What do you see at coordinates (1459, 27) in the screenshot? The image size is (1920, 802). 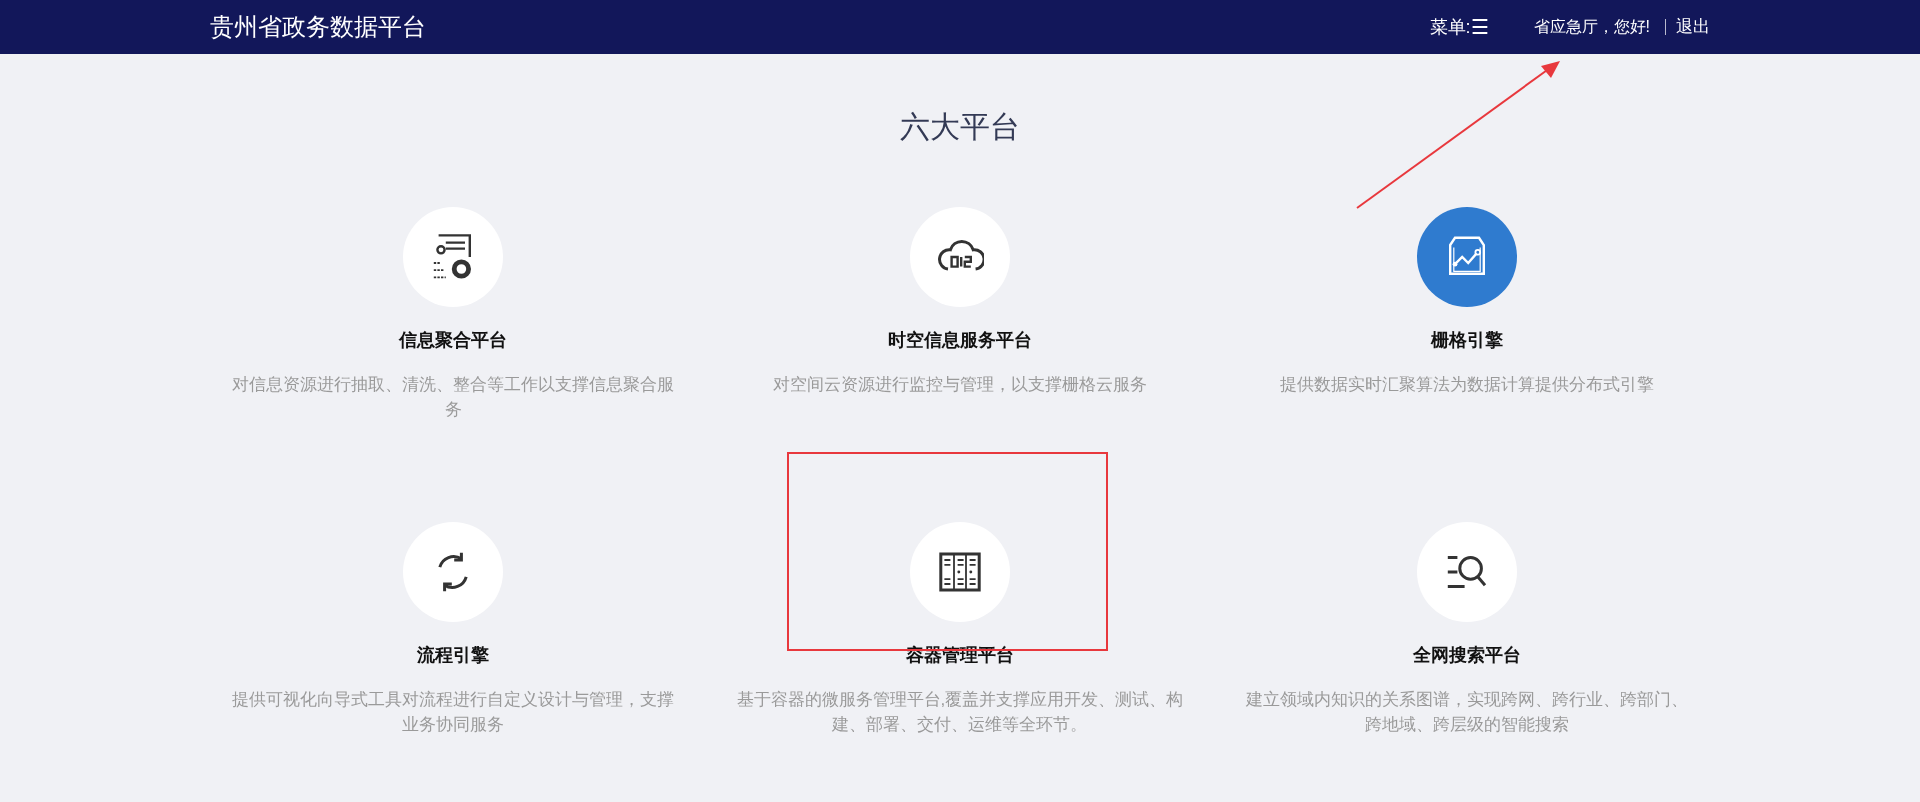 I see `menu-link: 菜单:☰` at bounding box center [1459, 27].